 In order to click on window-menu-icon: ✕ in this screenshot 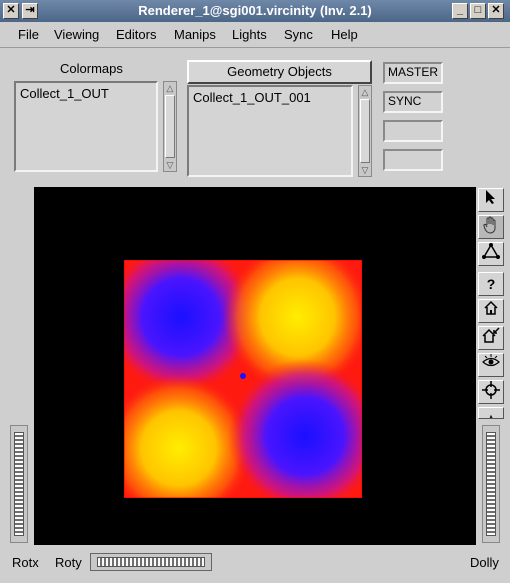, I will do `click(11, 11)`.